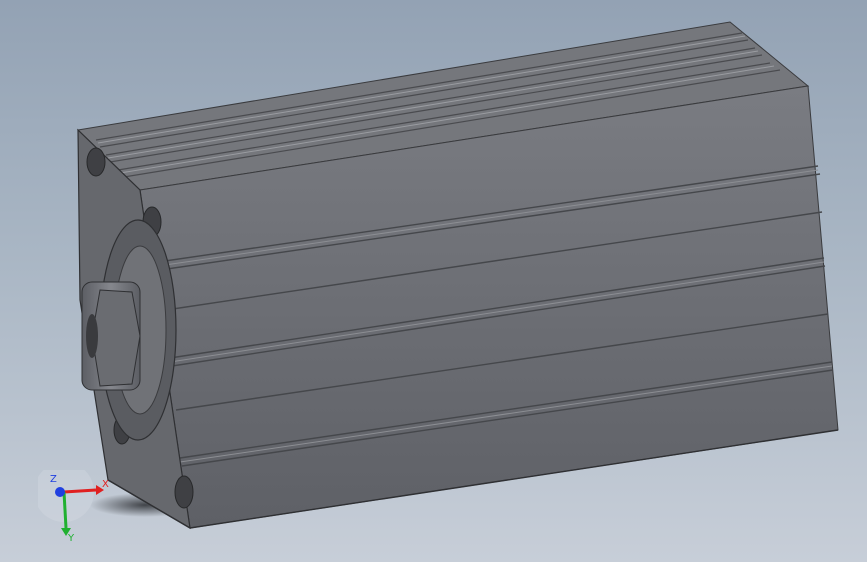 This screenshot has height=562, width=867. Describe the element at coordinates (53, 479) in the screenshot. I see `z-axis-label: Z` at that location.